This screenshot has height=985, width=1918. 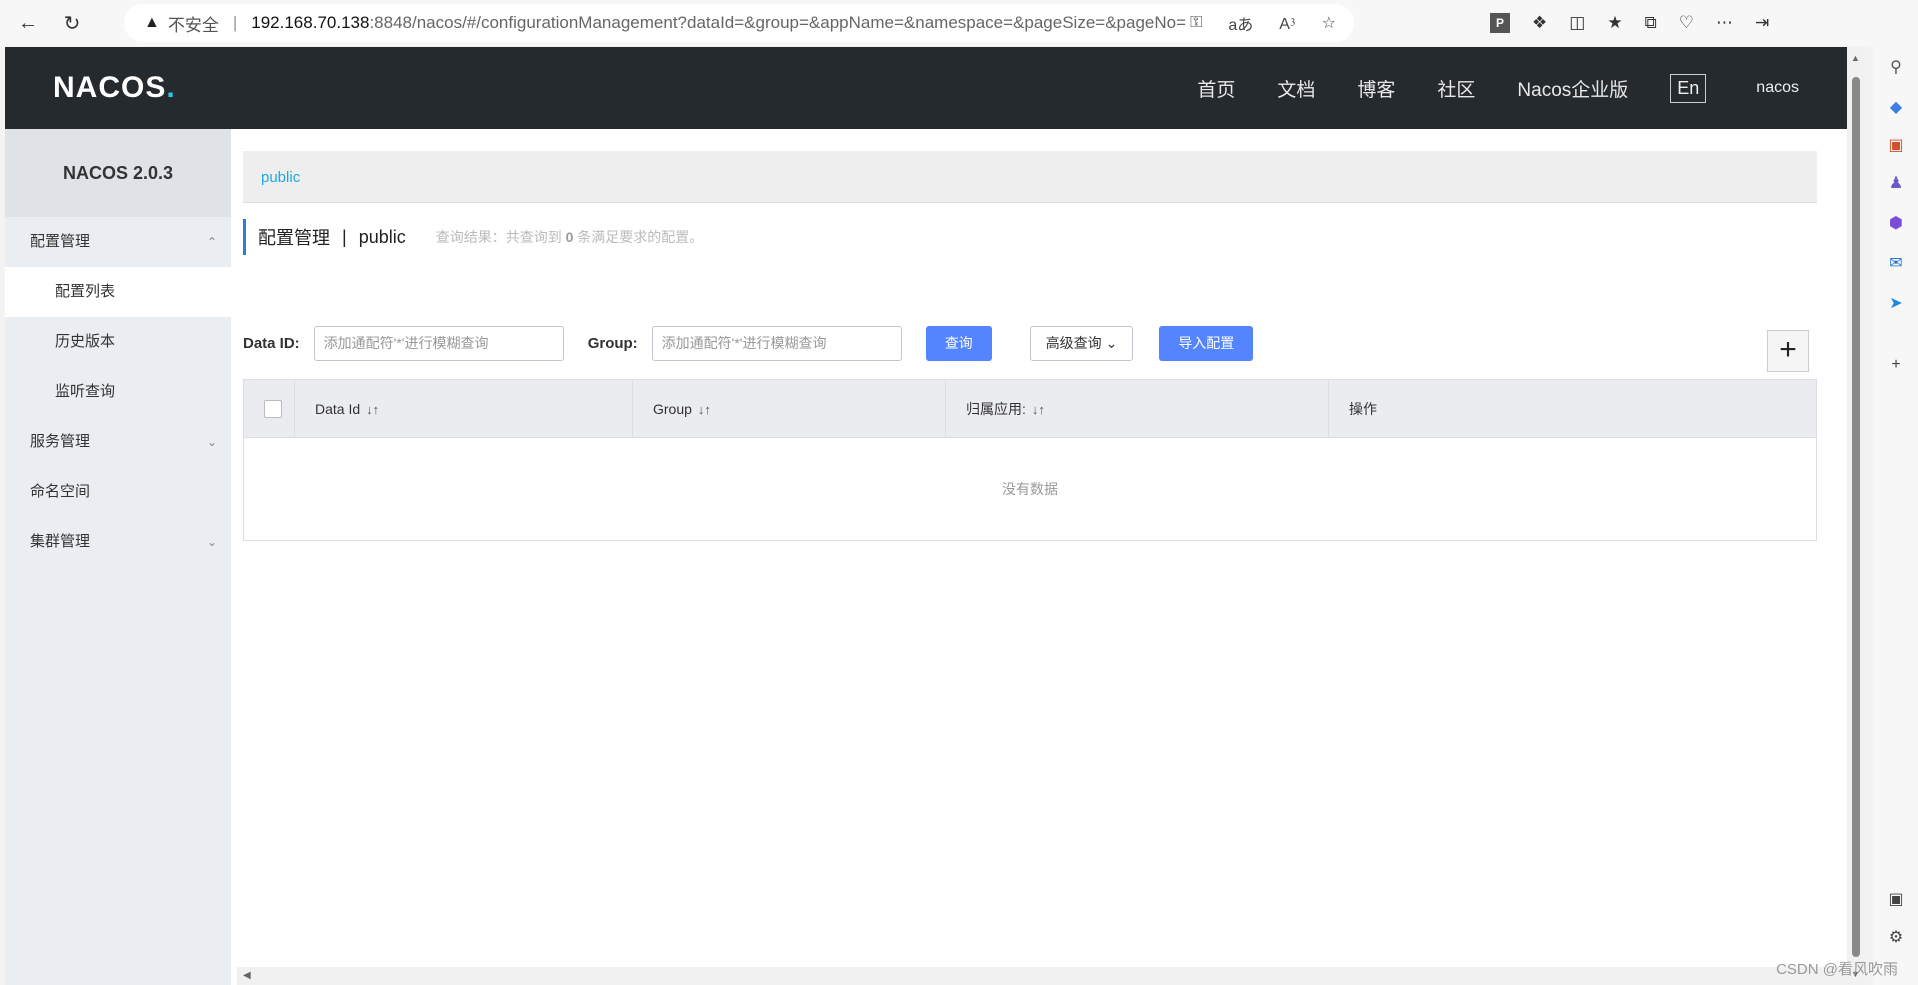 I want to click on more-icon: ⋯, so click(x=1724, y=23).